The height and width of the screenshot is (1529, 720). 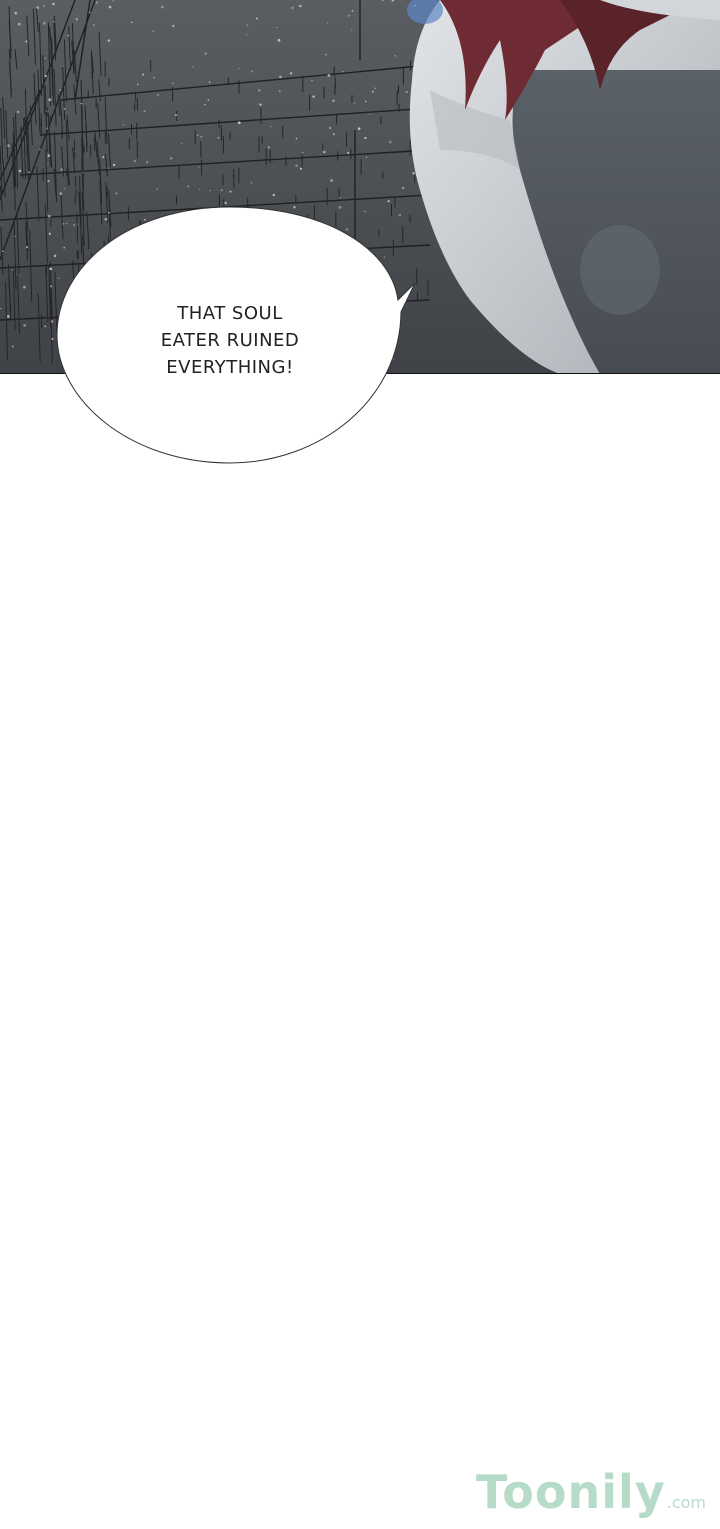 I want to click on watermark-suffix: .com, so click(x=686, y=1502).